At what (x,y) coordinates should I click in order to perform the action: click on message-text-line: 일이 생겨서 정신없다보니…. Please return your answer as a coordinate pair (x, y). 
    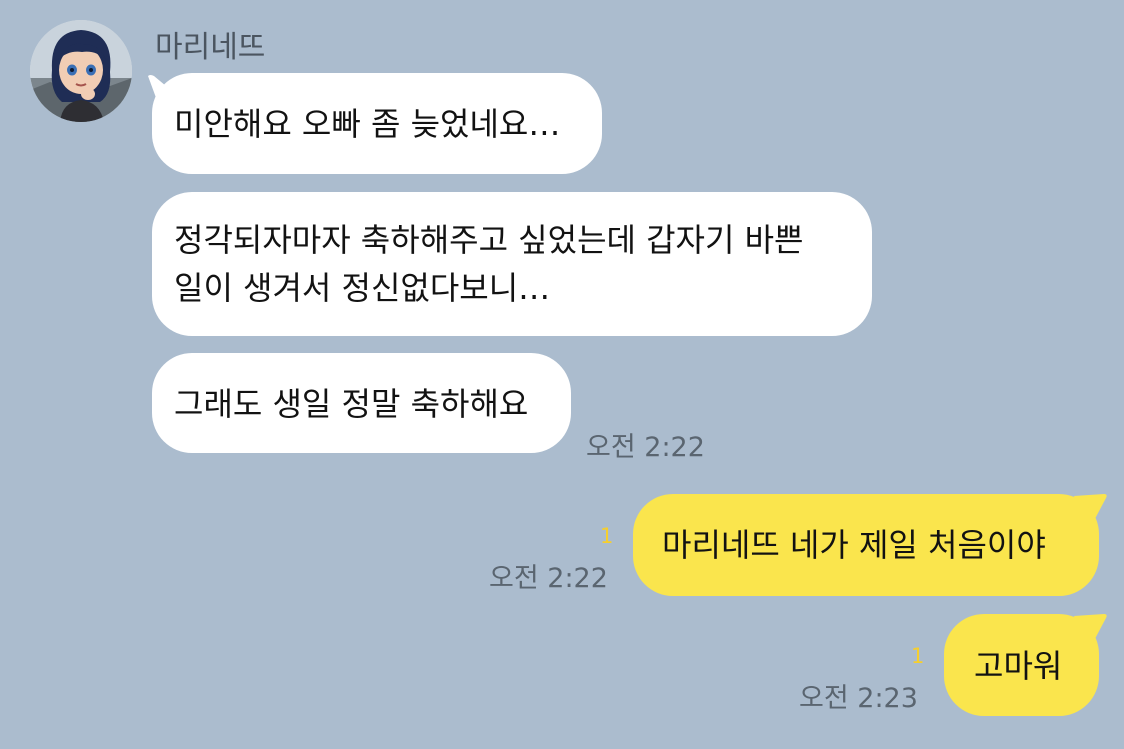
    Looking at the image, I should click on (362, 288).